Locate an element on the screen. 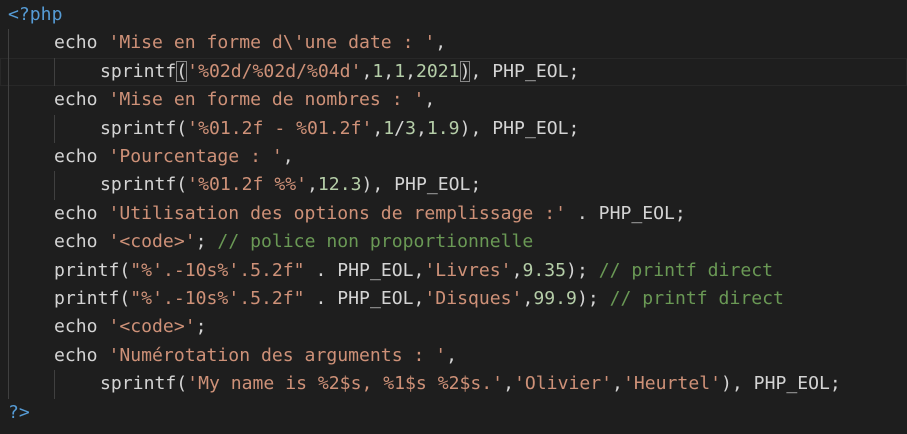 The height and width of the screenshot is (434, 907). code-text: echo 'Mise en forme d\'une date : ', is located at coordinates (250, 43).